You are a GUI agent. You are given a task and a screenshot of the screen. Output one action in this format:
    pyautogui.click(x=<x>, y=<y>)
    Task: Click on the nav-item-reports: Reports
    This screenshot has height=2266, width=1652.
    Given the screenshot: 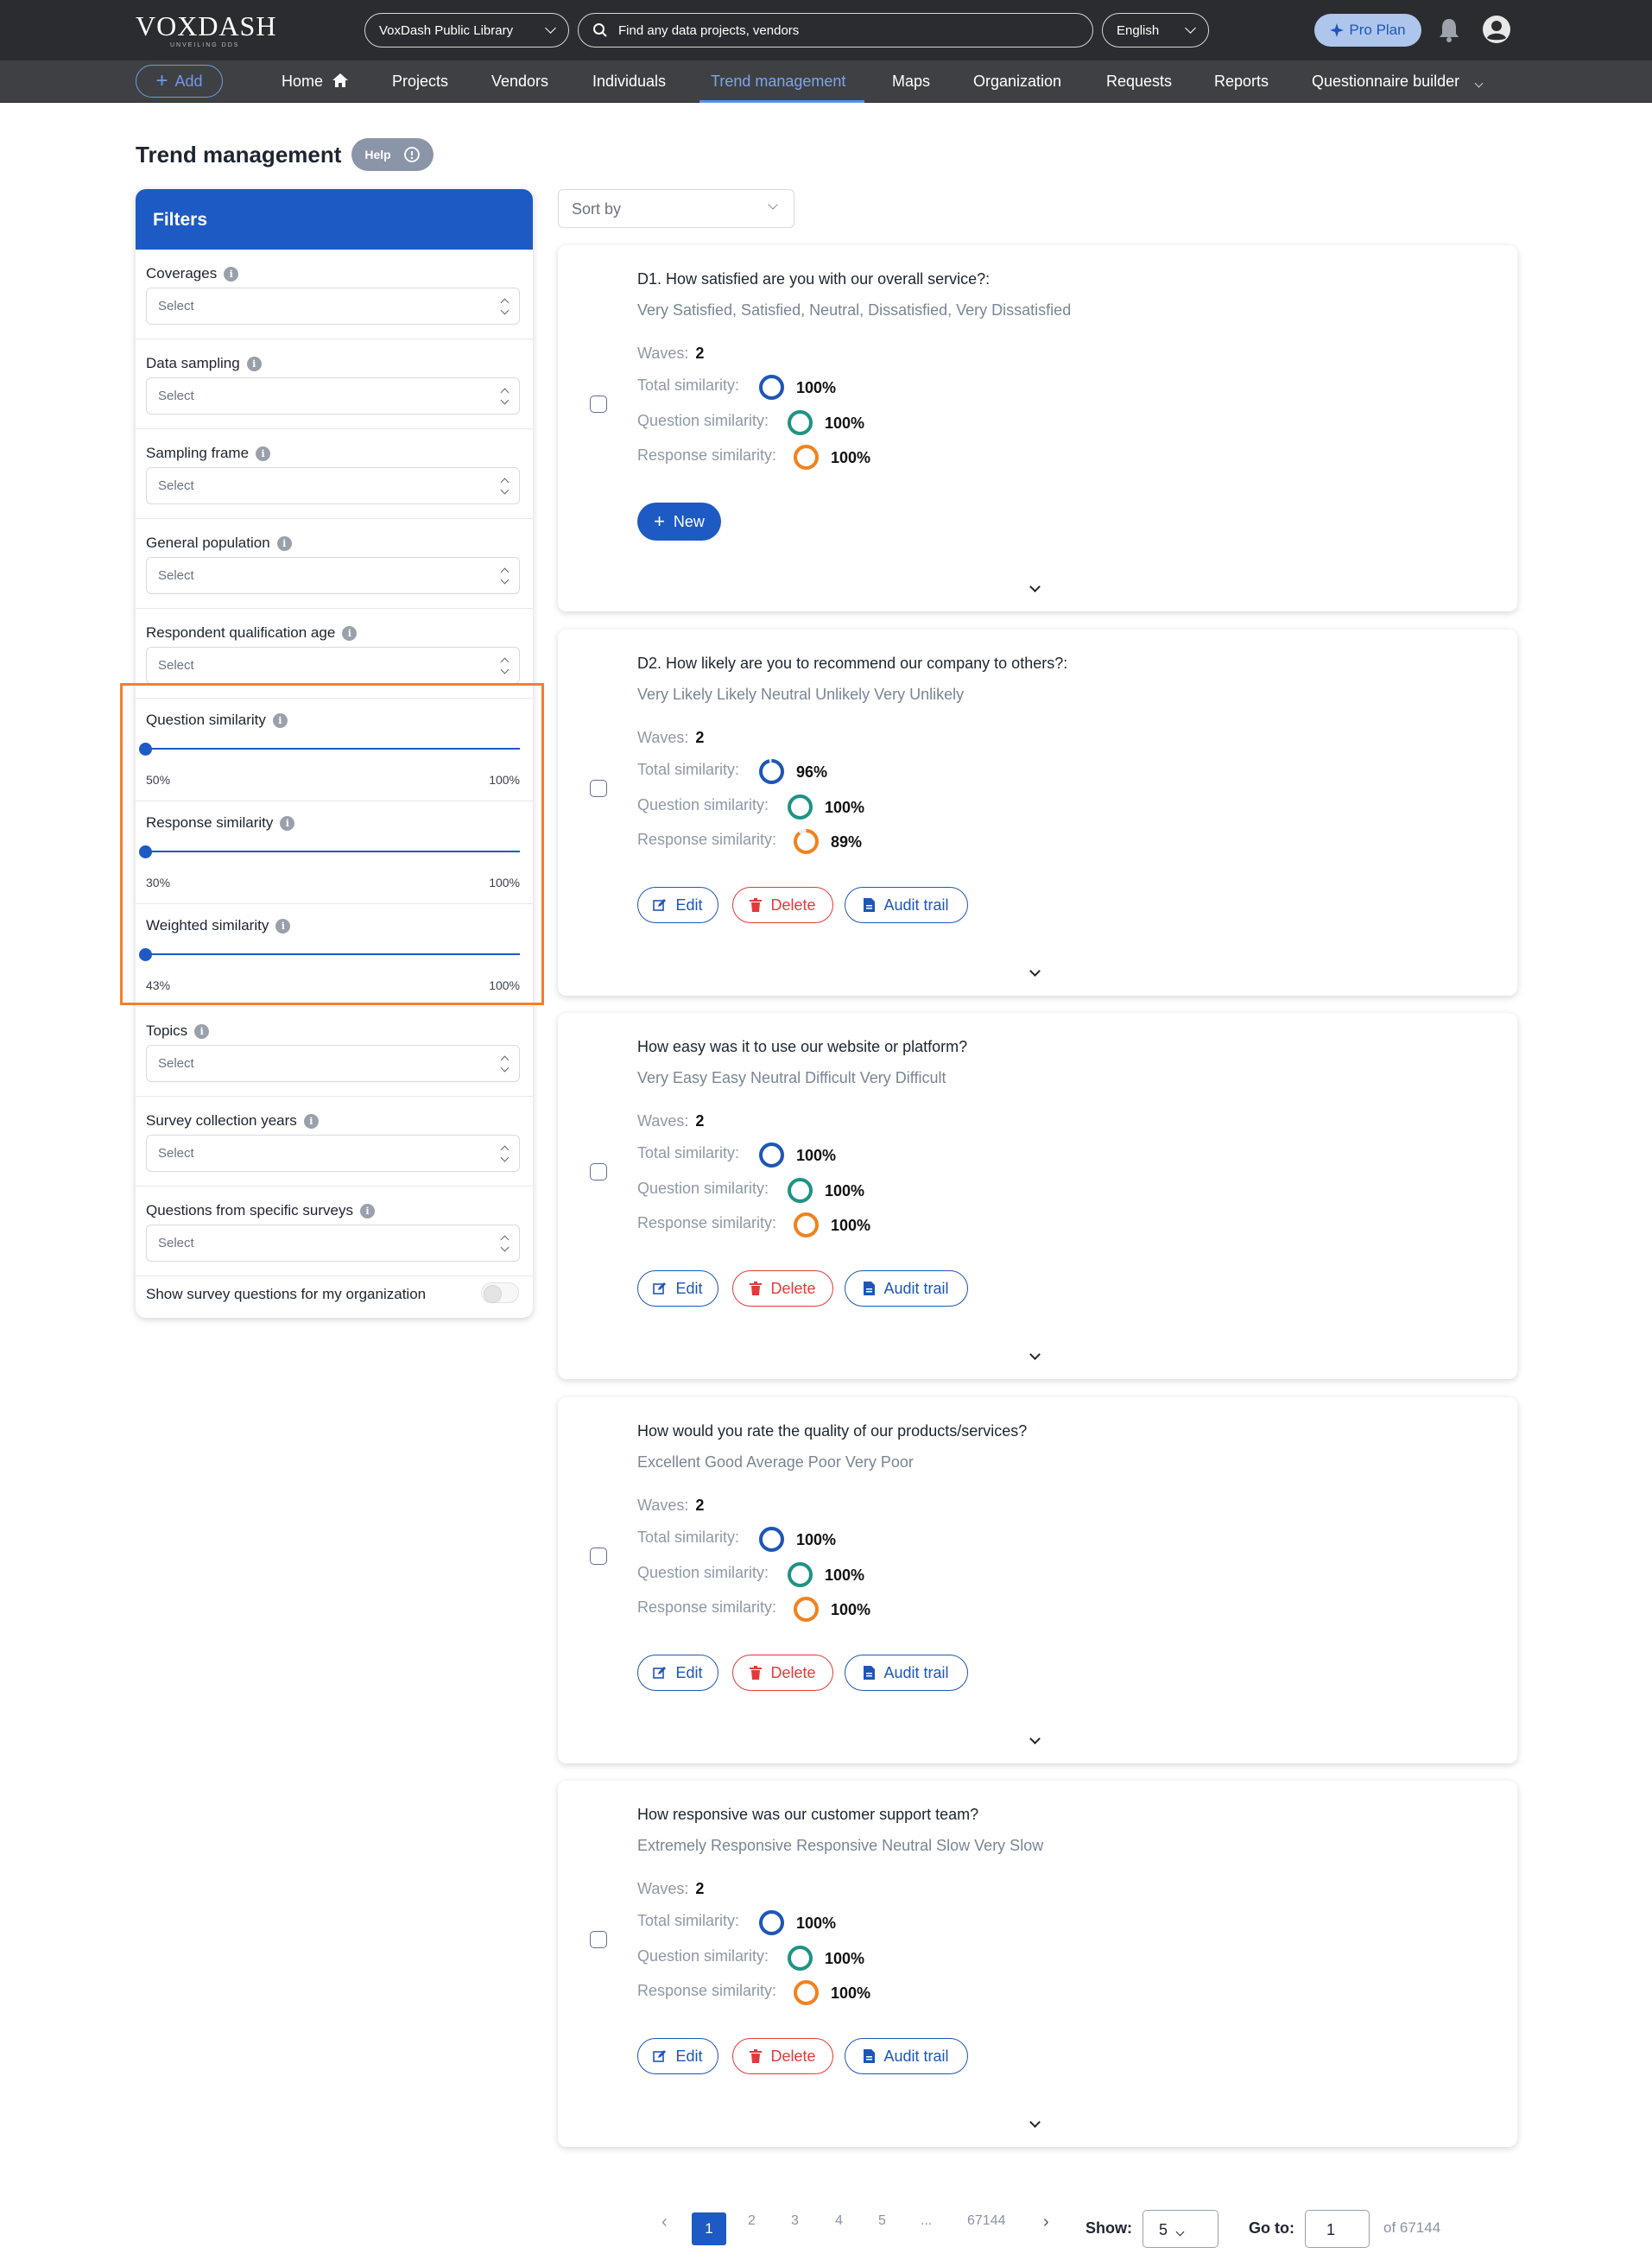 What is the action you would take?
    pyautogui.click(x=1241, y=82)
    